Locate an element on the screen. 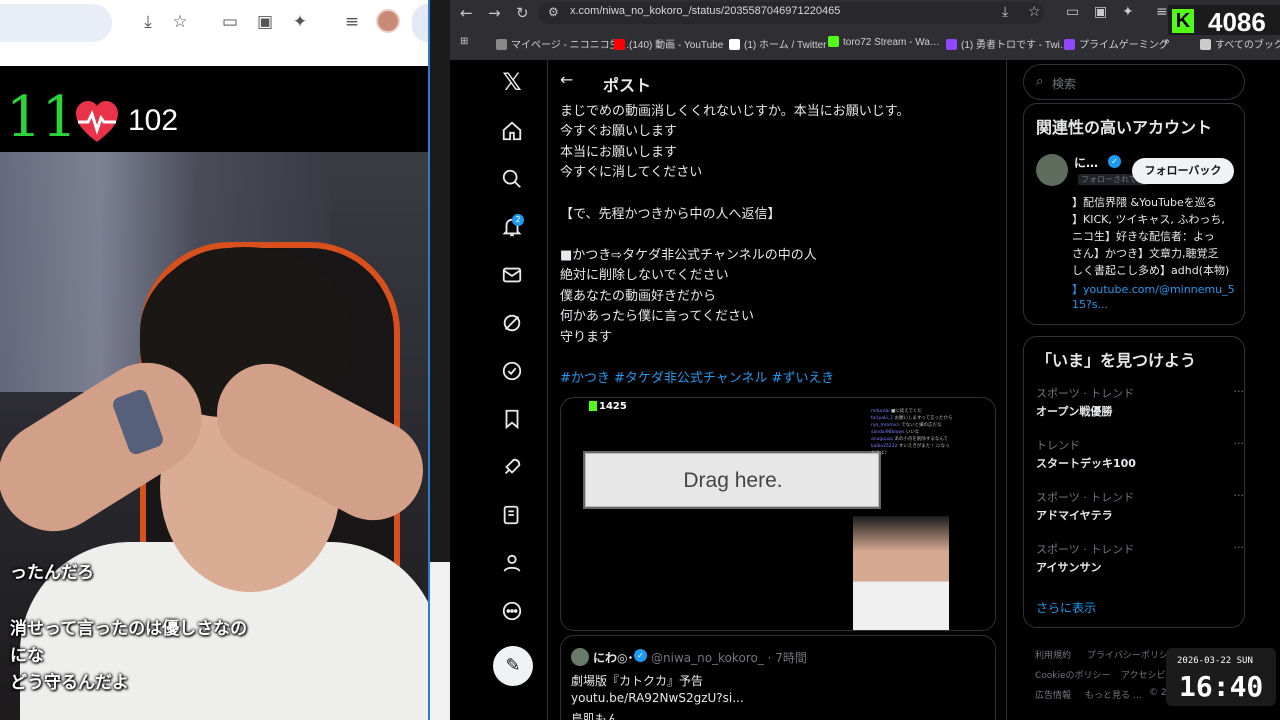  subtitle-line-1: ったんだろ is located at coordinates (52, 573).